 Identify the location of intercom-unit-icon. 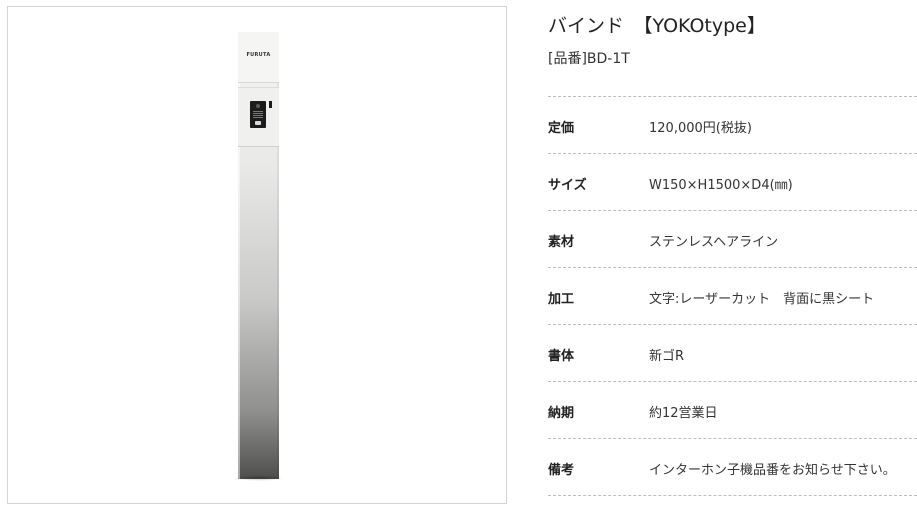
(258, 114).